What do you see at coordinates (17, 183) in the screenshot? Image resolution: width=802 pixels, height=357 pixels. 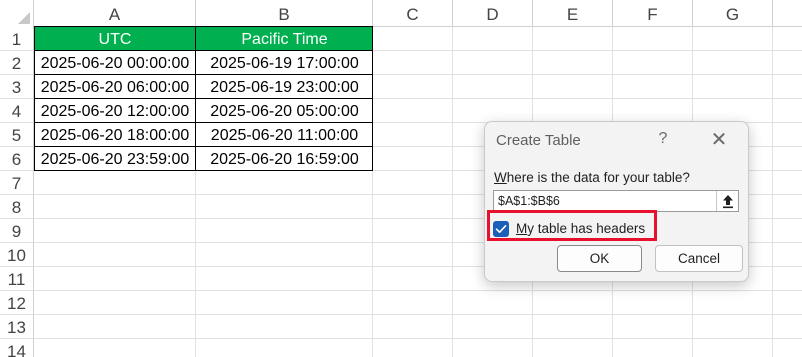 I see `row-header-7: 7` at bounding box center [17, 183].